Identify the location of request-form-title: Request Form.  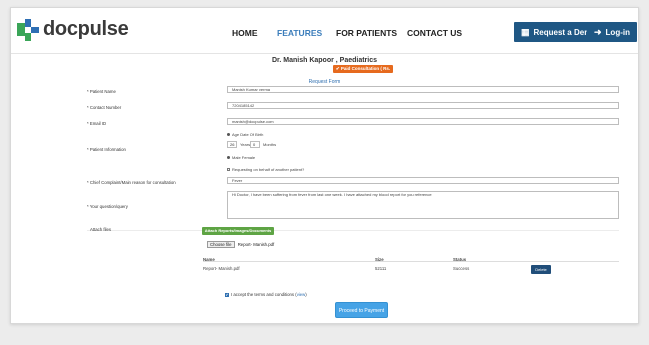
(324, 82).